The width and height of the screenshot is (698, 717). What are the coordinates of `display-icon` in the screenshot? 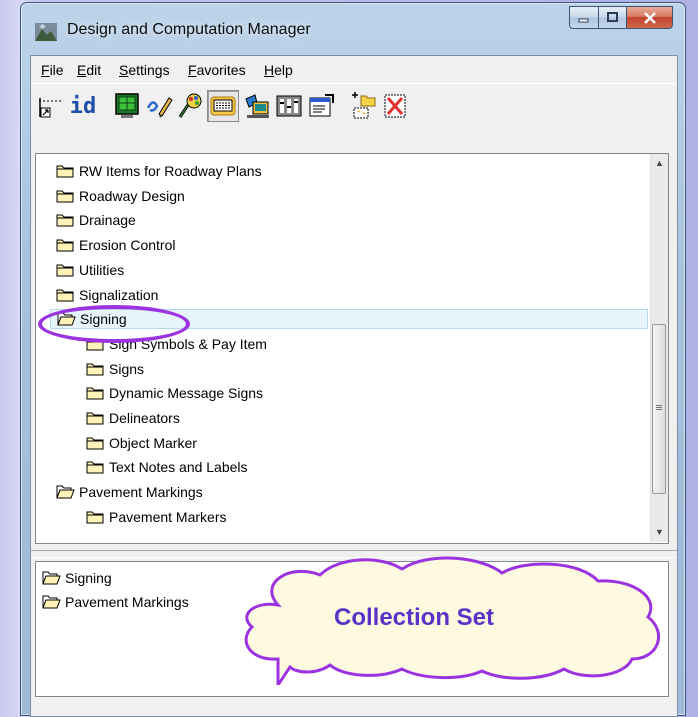 It's located at (257, 106).